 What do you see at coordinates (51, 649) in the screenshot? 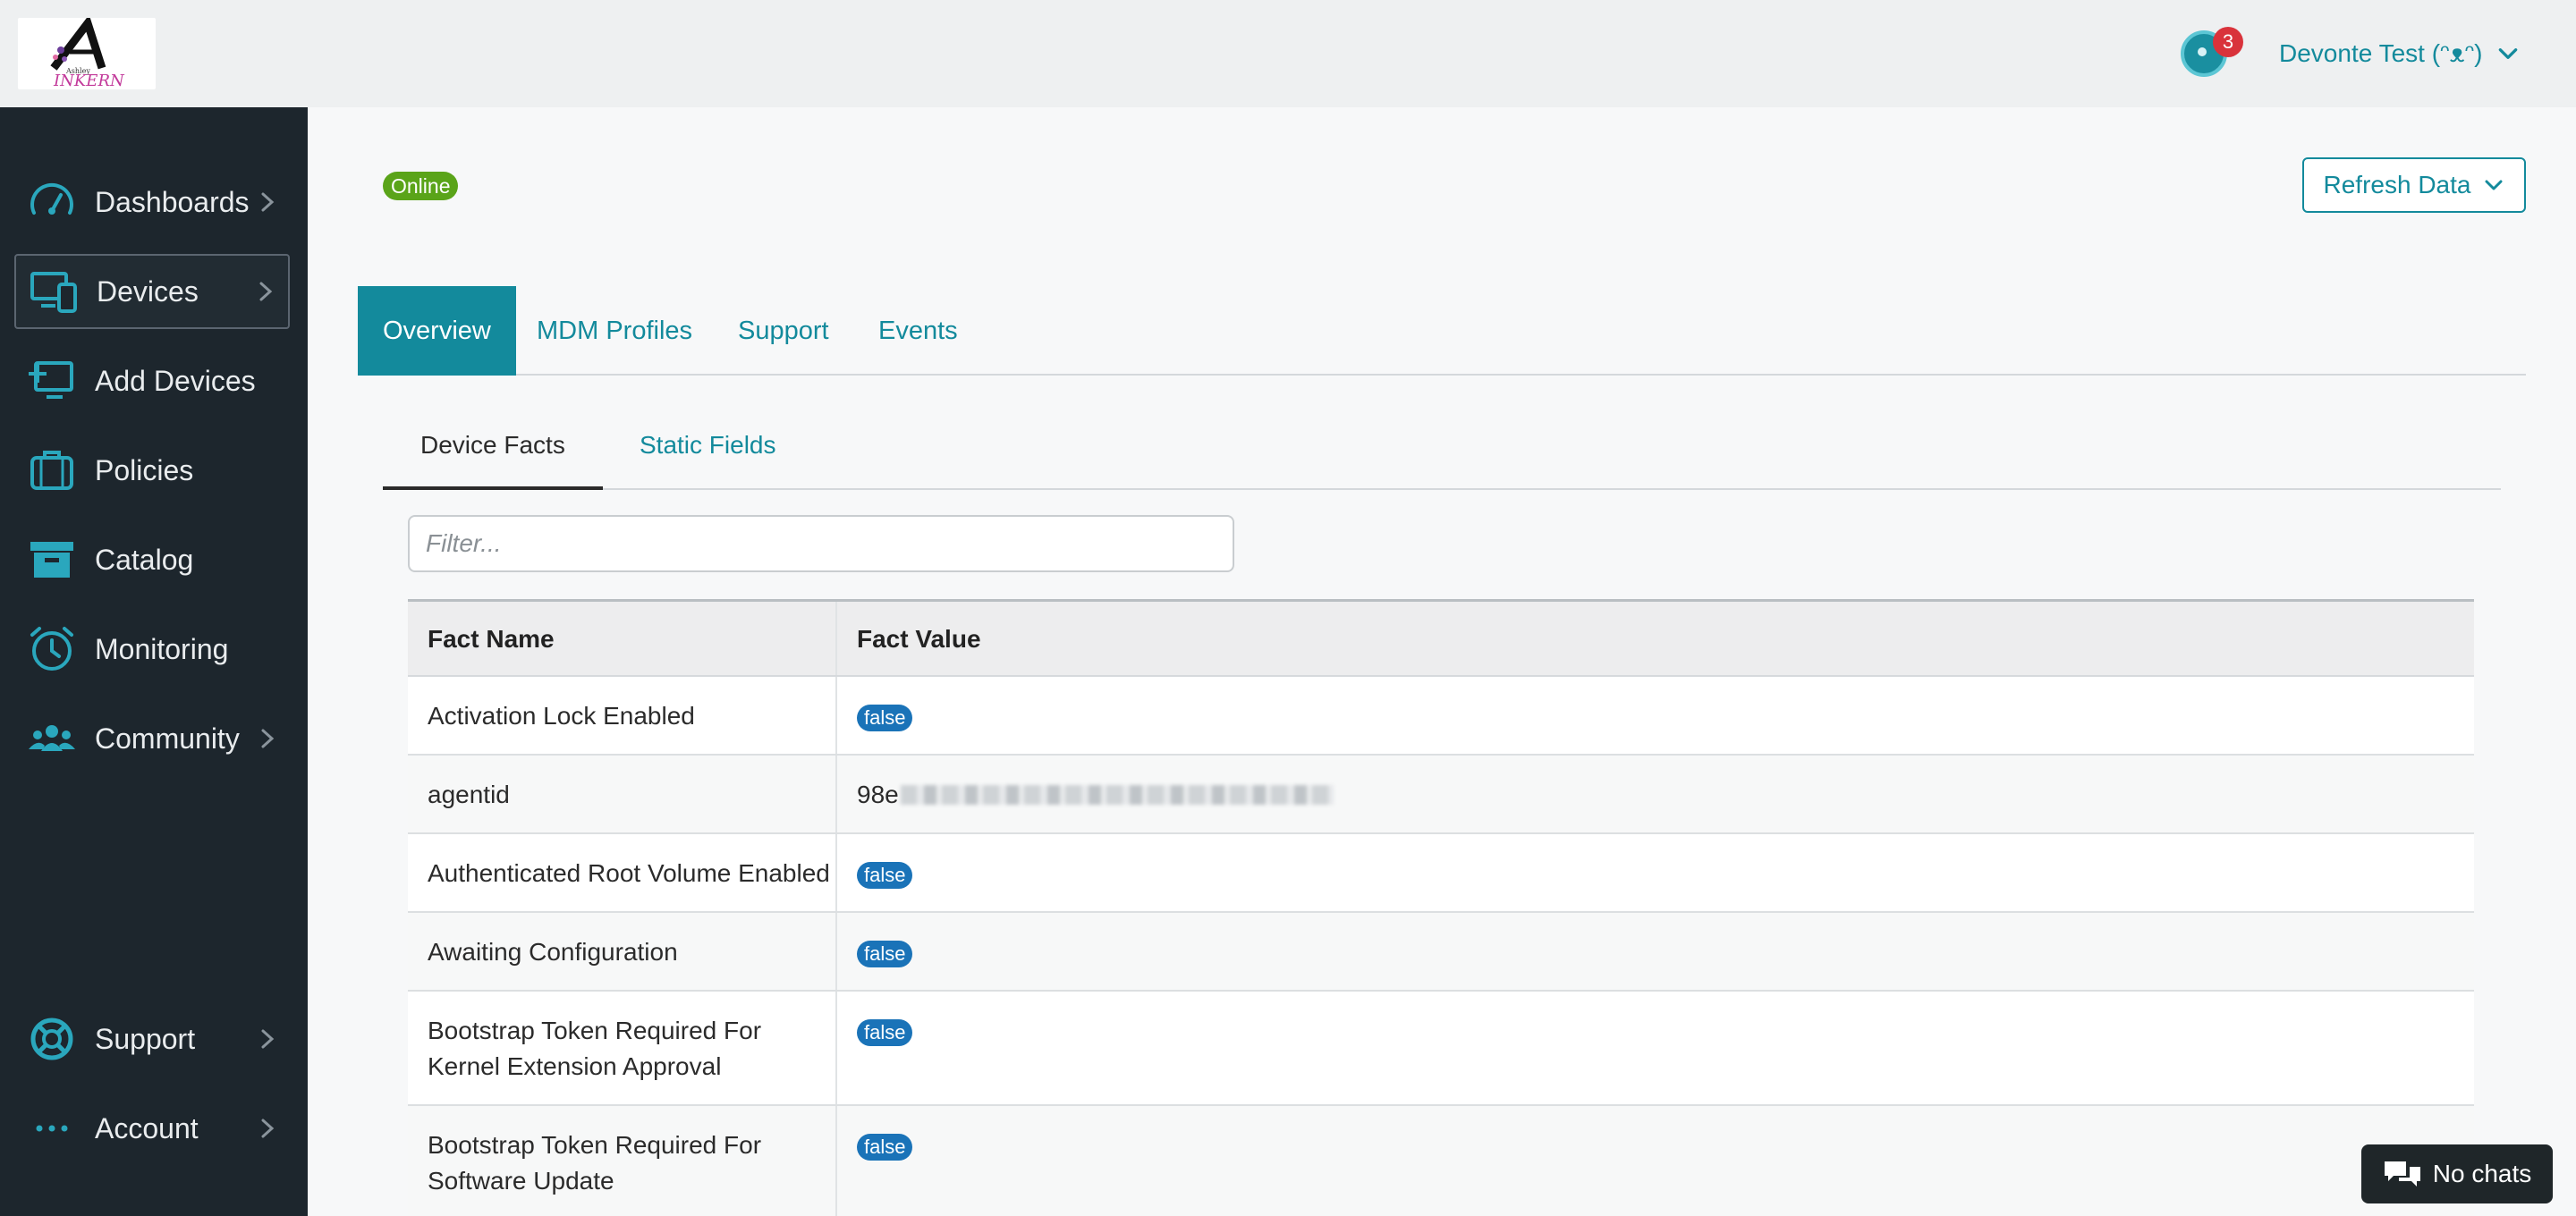
I see `alarm-clock-icon` at bounding box center [51, 649].